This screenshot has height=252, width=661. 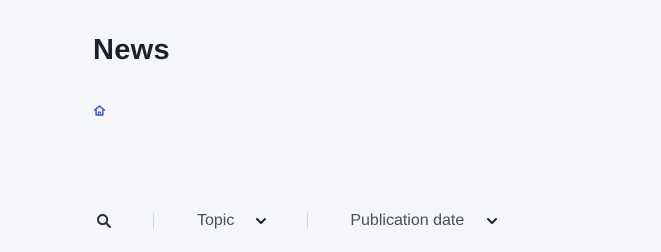 What do you see at coordinates (131, 50) in the screenshot?
I see `page-title: News` at bounding box center [131, 50].